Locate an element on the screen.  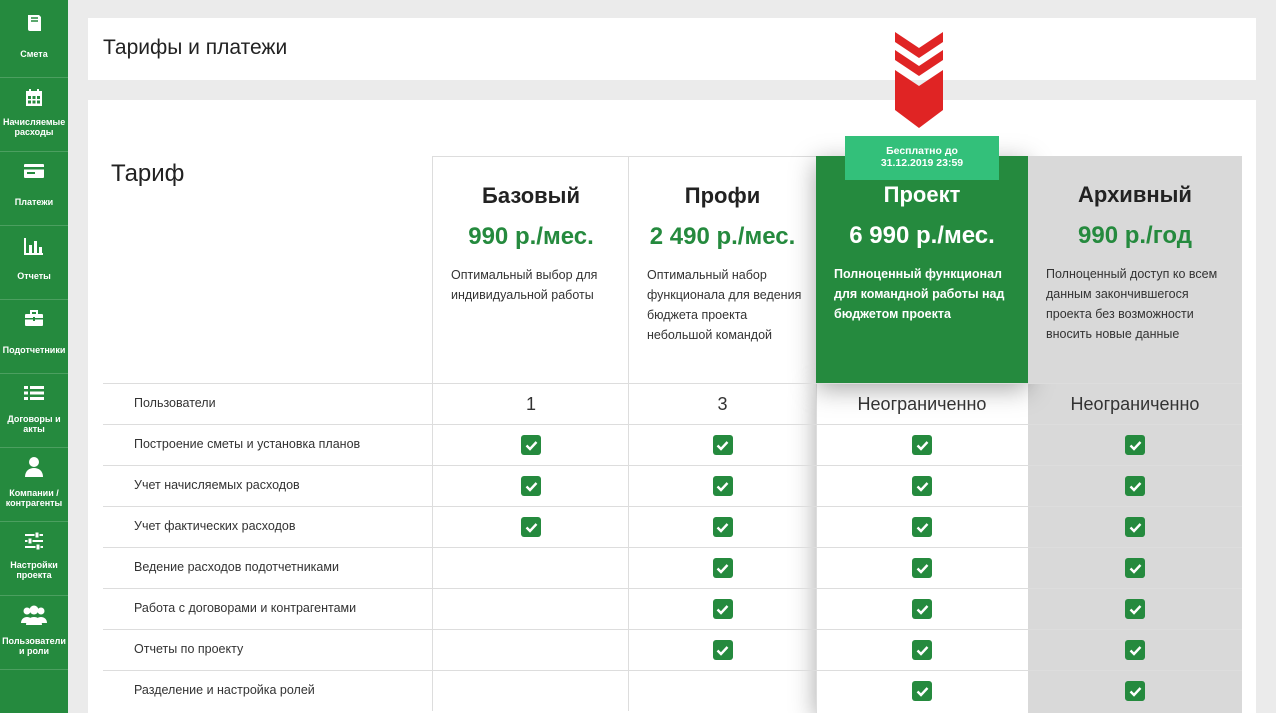
feature-label: Построение сметы и установка планов is located at coordinates (247, 444).